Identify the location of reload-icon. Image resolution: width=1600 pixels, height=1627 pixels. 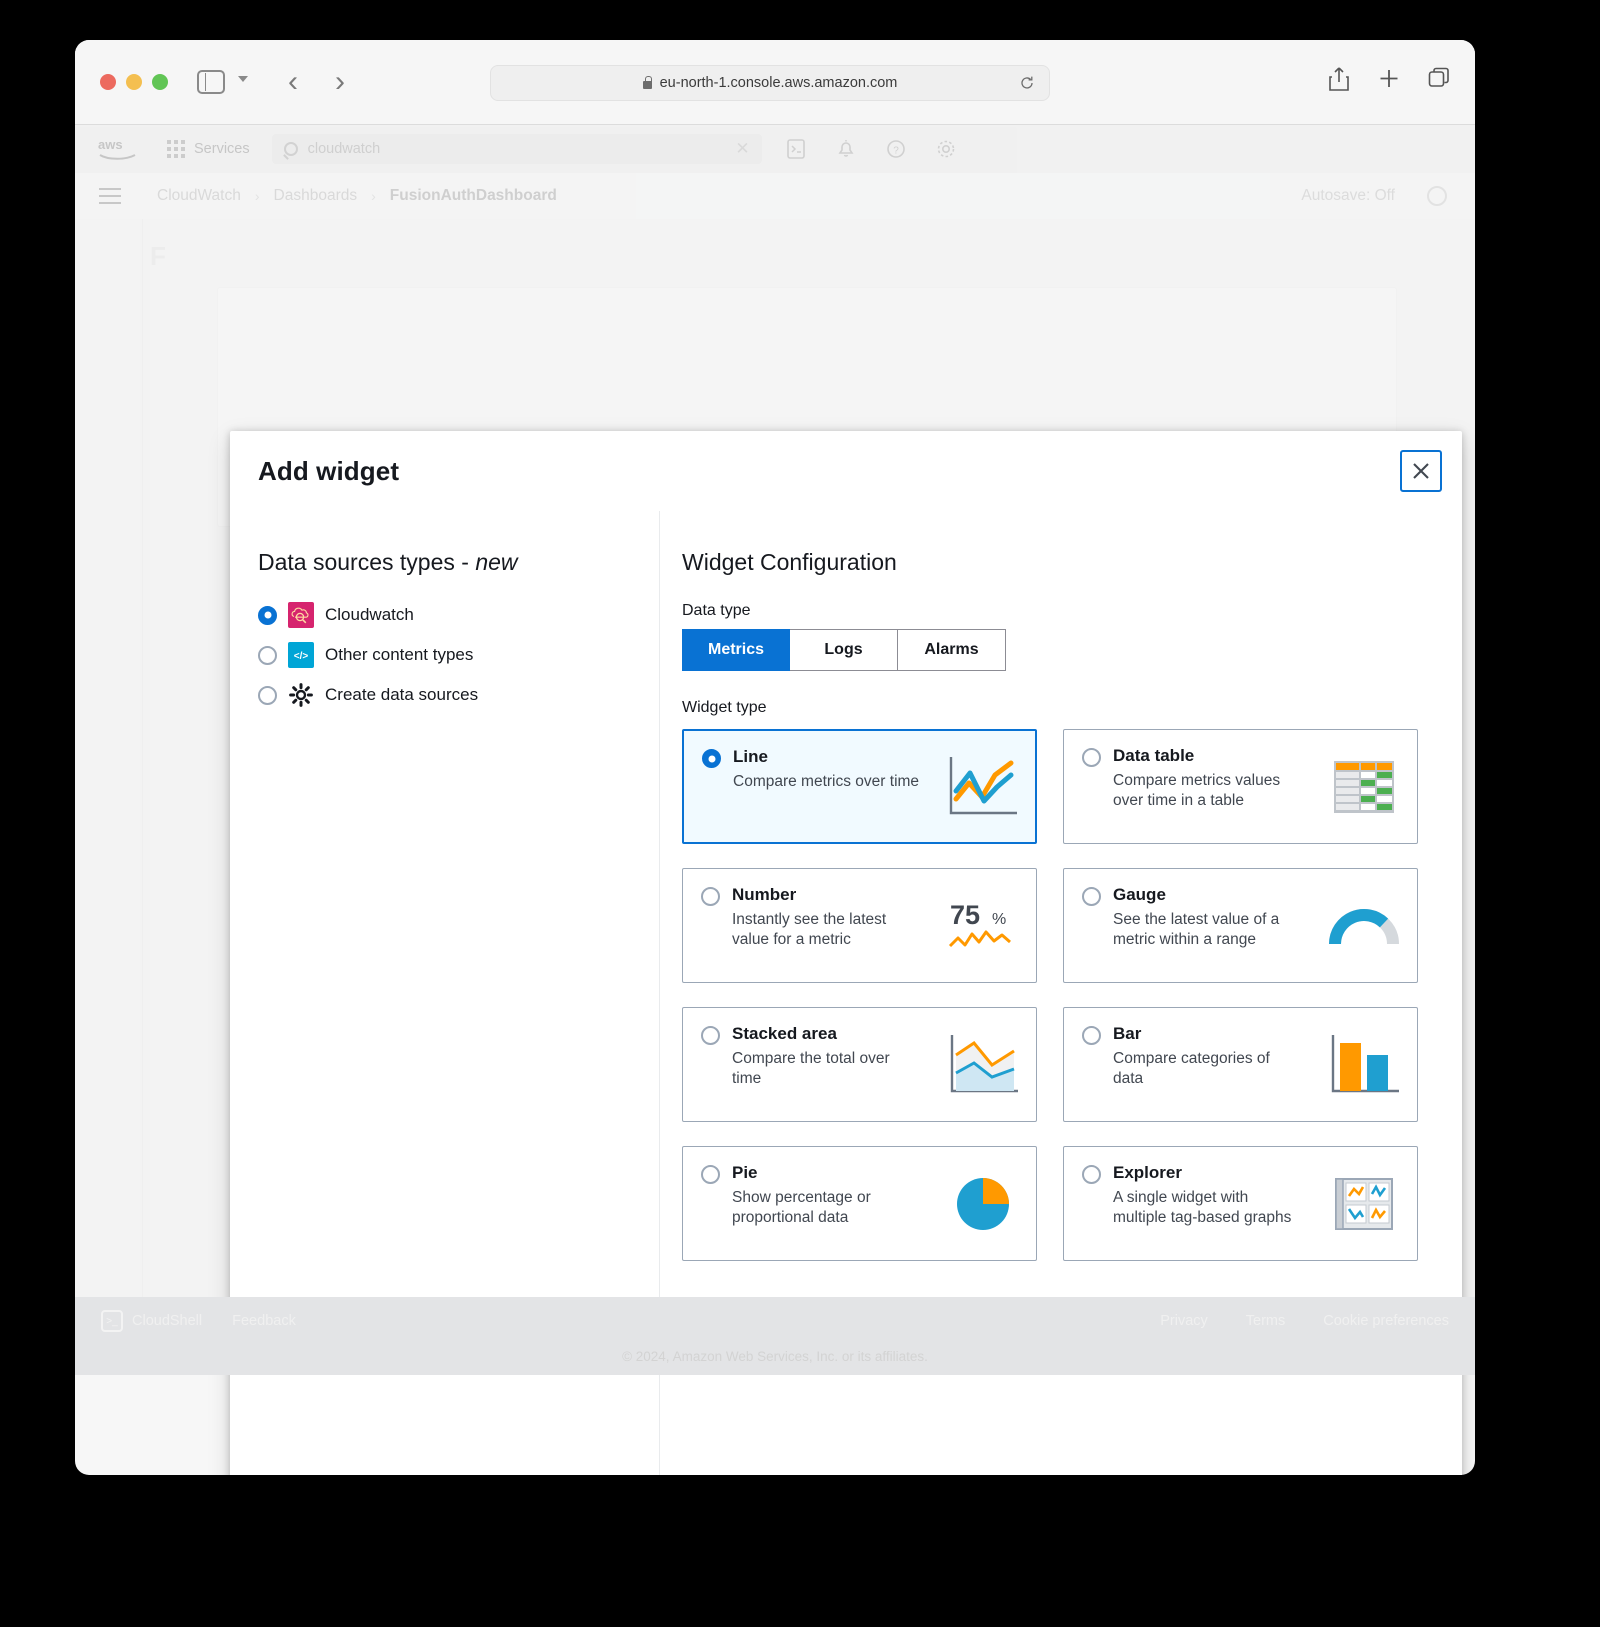
(1027, 83).